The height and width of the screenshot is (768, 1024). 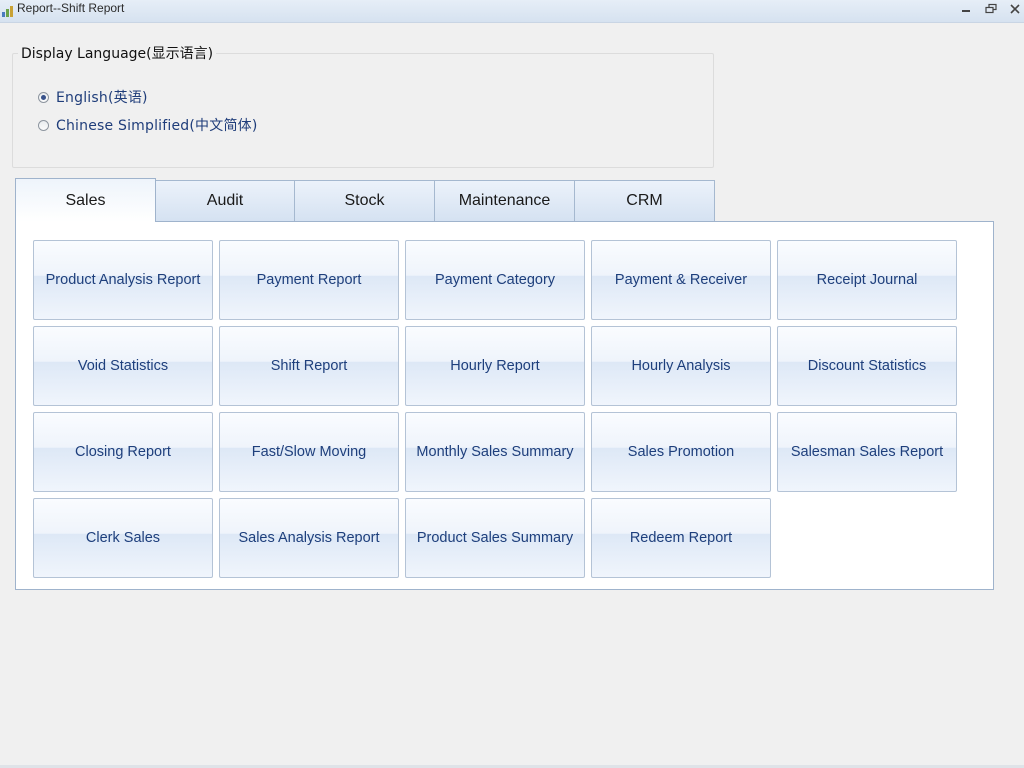 What do you see at coordinates (364, 200) in the screenshot?
I see `tab-stock: Stock` at bounding box center [364, 200].